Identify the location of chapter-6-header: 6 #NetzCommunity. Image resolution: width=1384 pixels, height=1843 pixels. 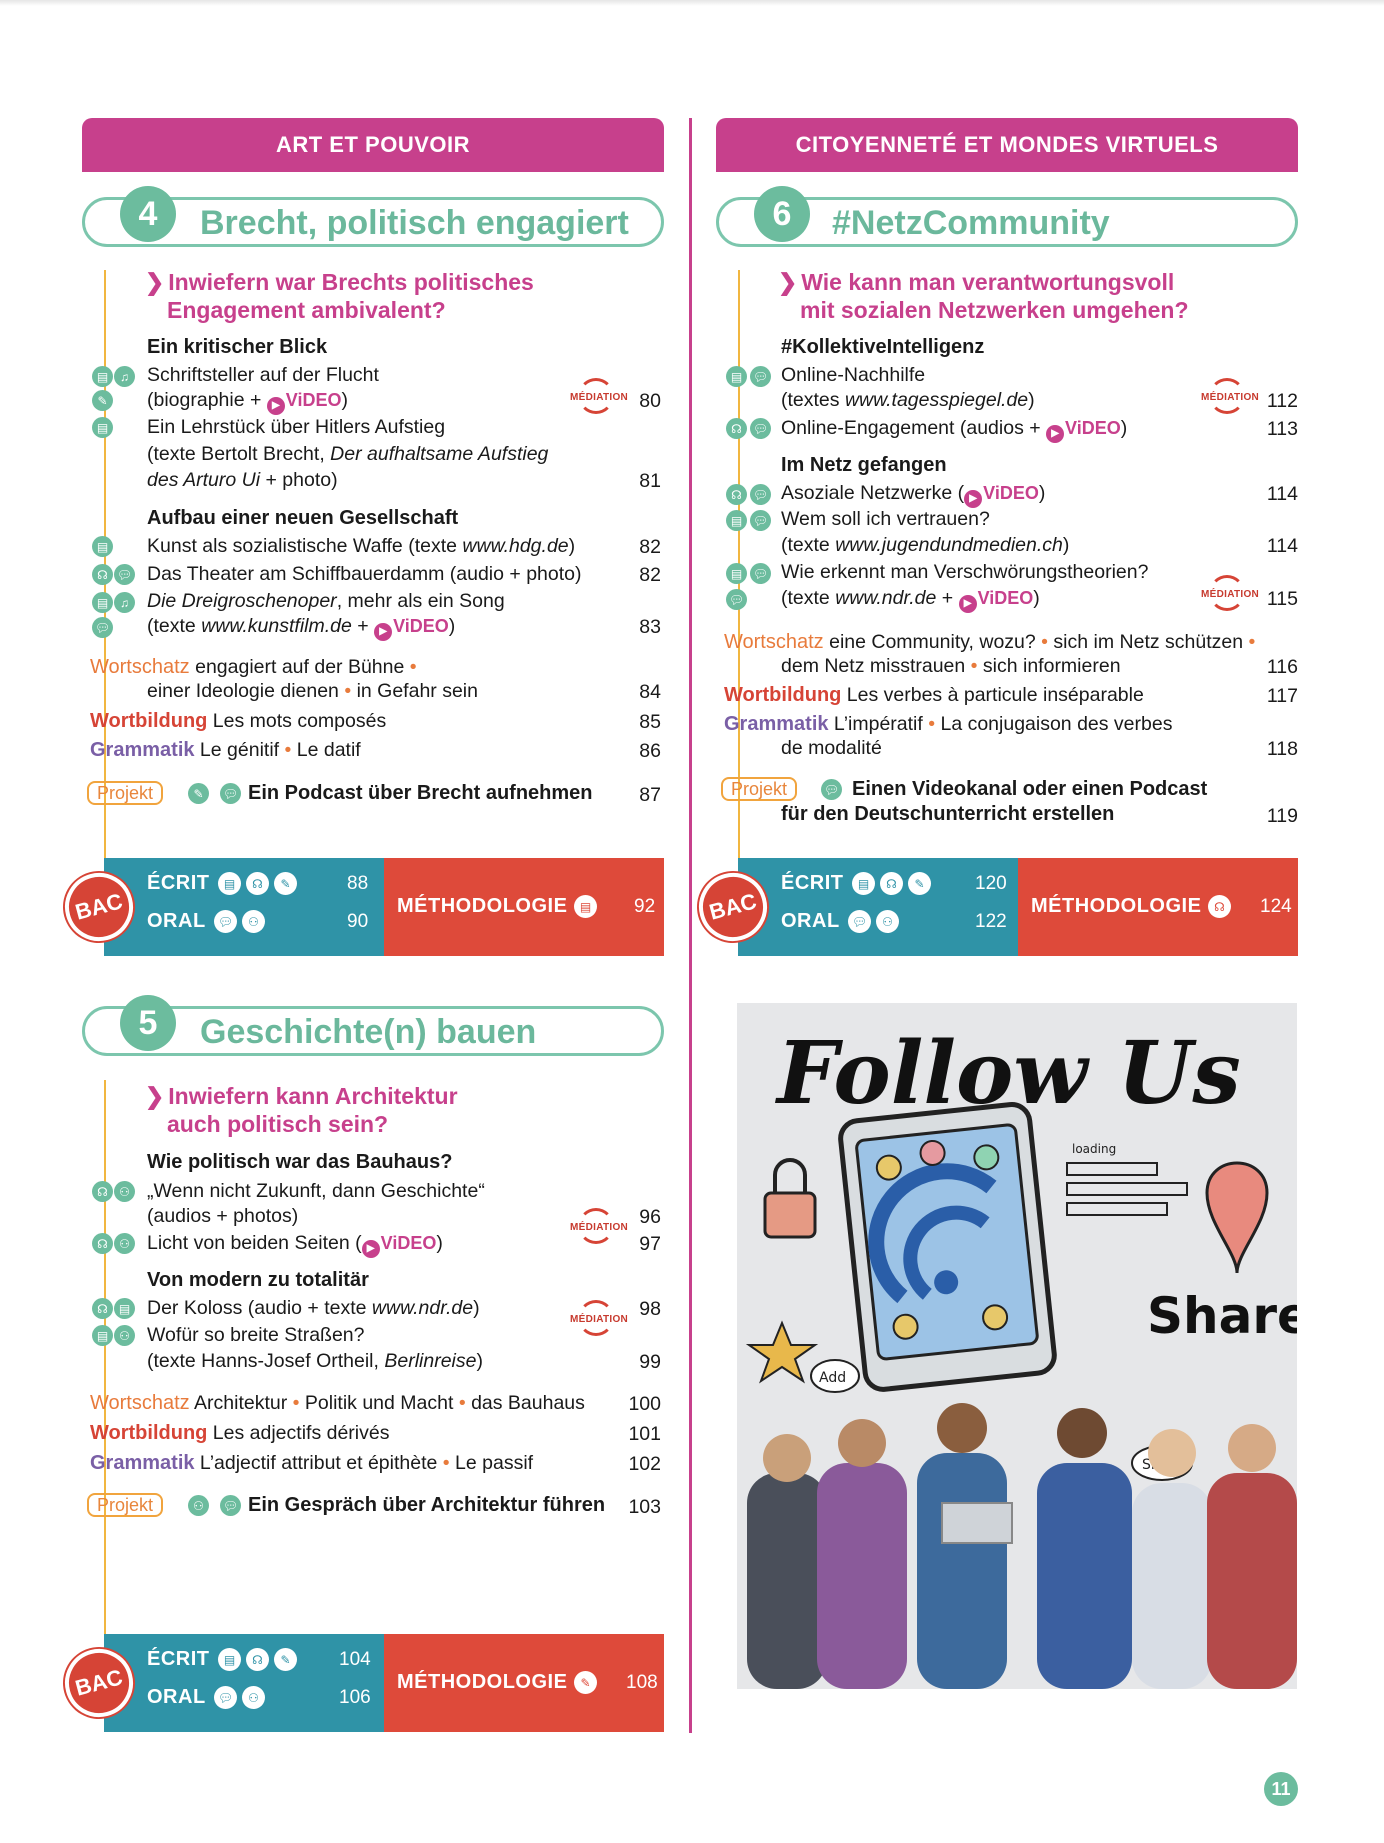
(1007, 216).